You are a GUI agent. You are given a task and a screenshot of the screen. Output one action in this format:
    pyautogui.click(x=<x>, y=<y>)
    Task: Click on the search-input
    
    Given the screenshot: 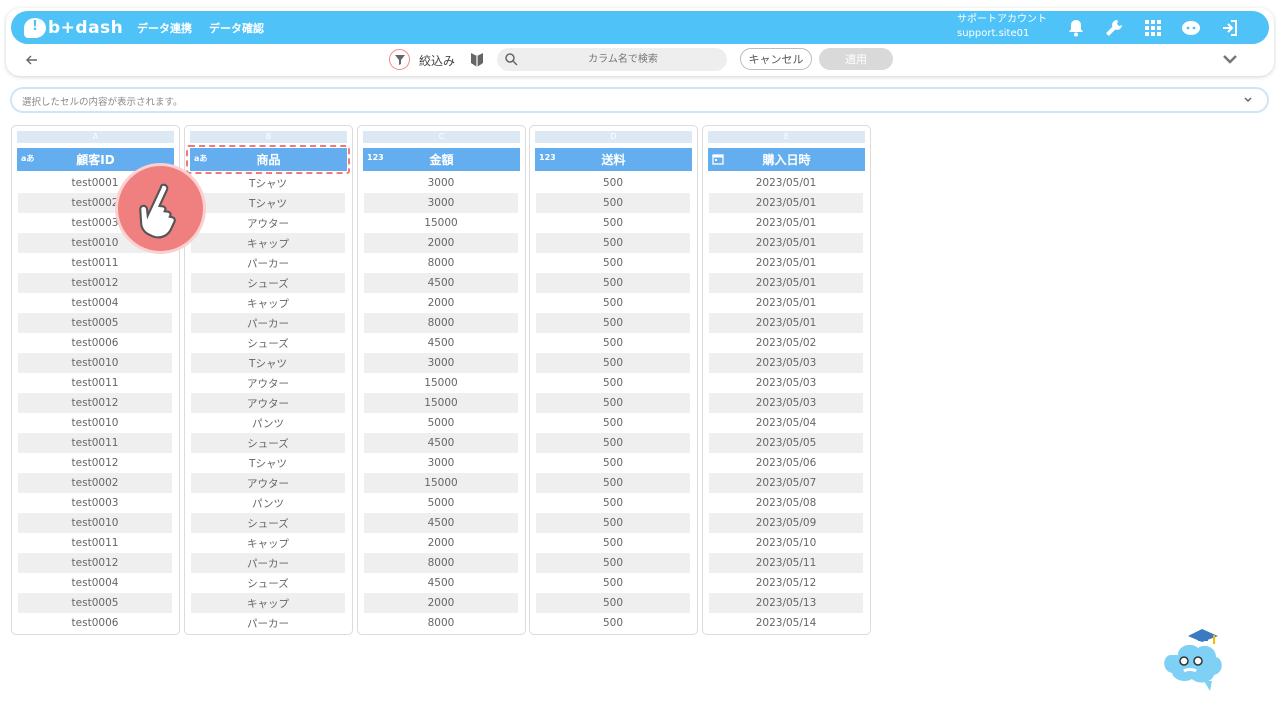 What is the action you would take?
    pyautogui.click(x=623, y=59)
    